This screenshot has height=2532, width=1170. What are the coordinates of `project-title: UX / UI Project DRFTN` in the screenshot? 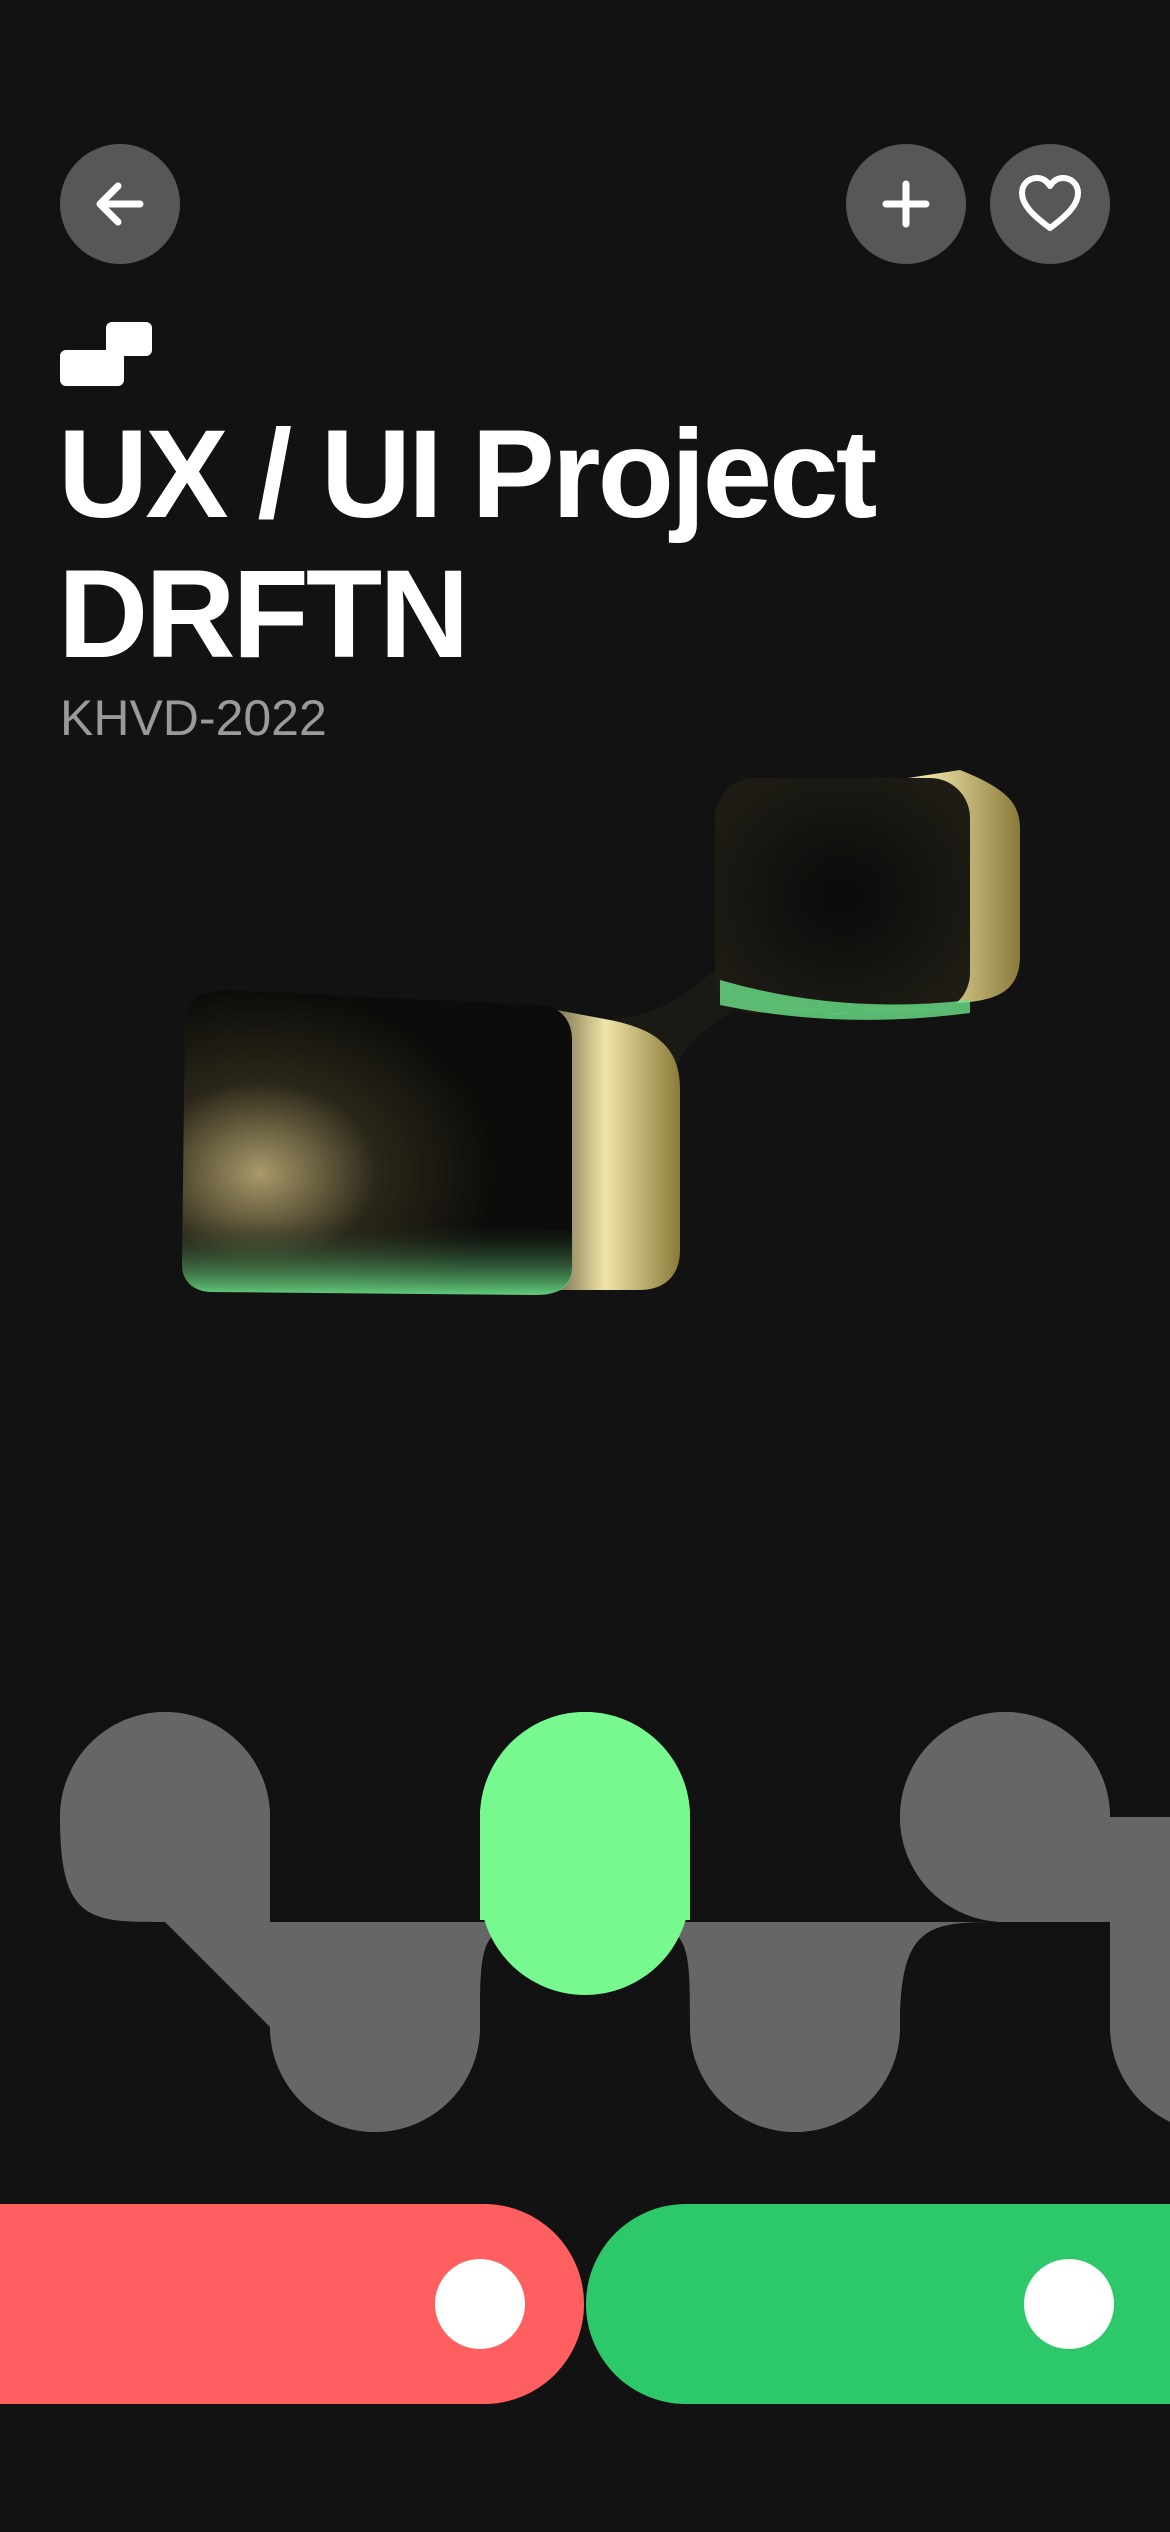 It's located at (467, 545).